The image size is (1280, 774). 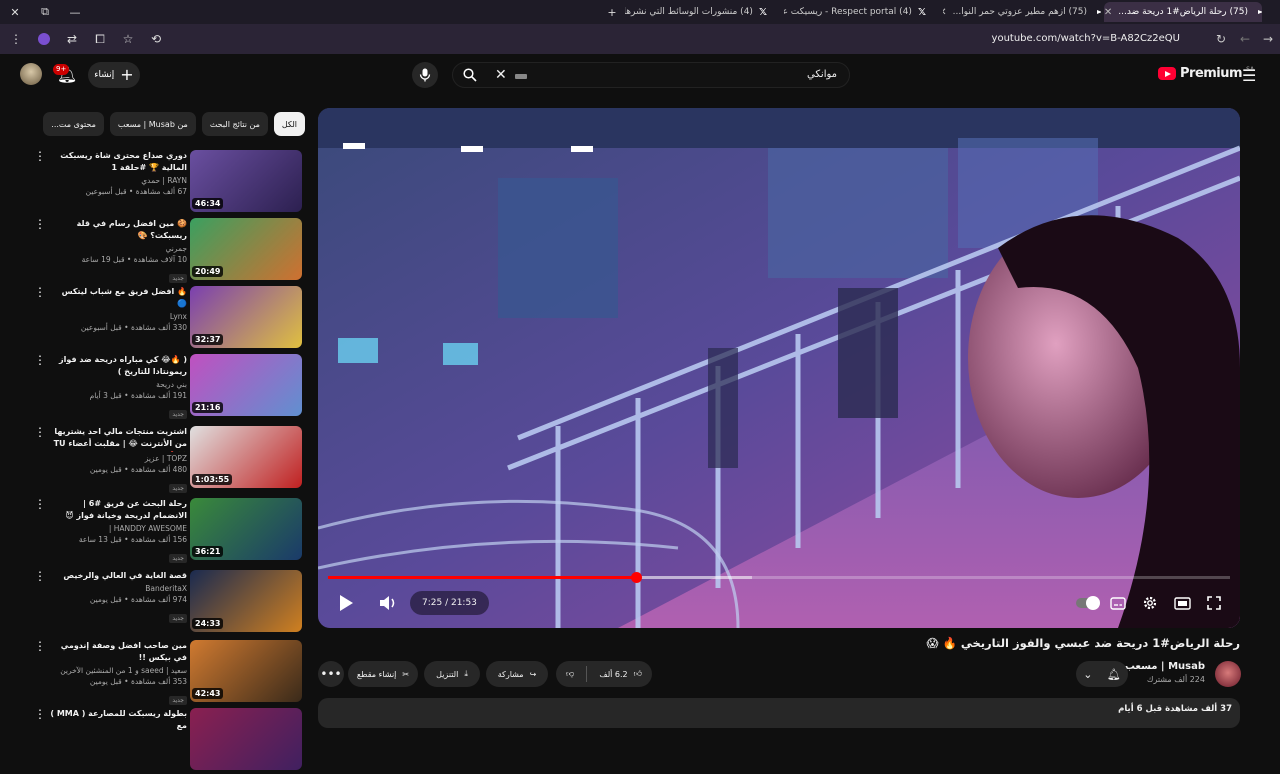 I want to click on more-actions-icon: •••, so click(x=331, y=674).